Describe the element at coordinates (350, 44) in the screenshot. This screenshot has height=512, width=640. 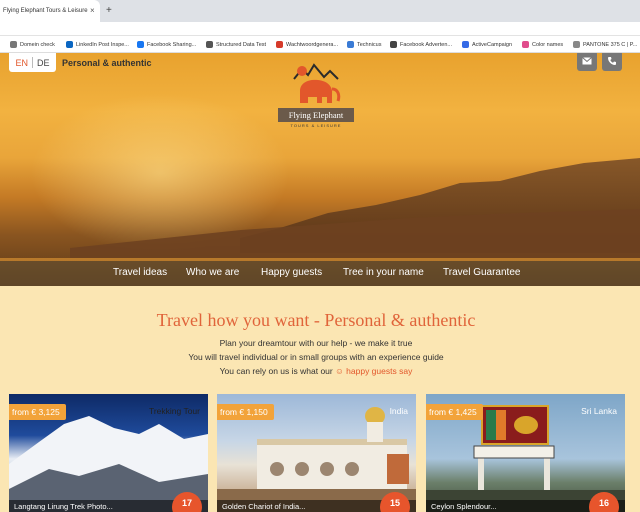
I see `link-icon` at that location.